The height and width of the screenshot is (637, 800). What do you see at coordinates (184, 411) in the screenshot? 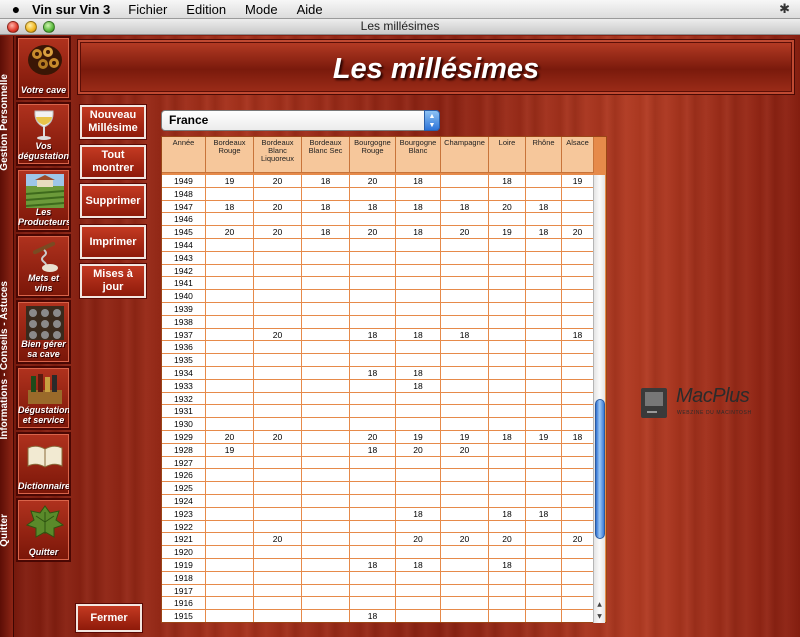
I see `year-cell: 1931` at bounding box center [184, 411].